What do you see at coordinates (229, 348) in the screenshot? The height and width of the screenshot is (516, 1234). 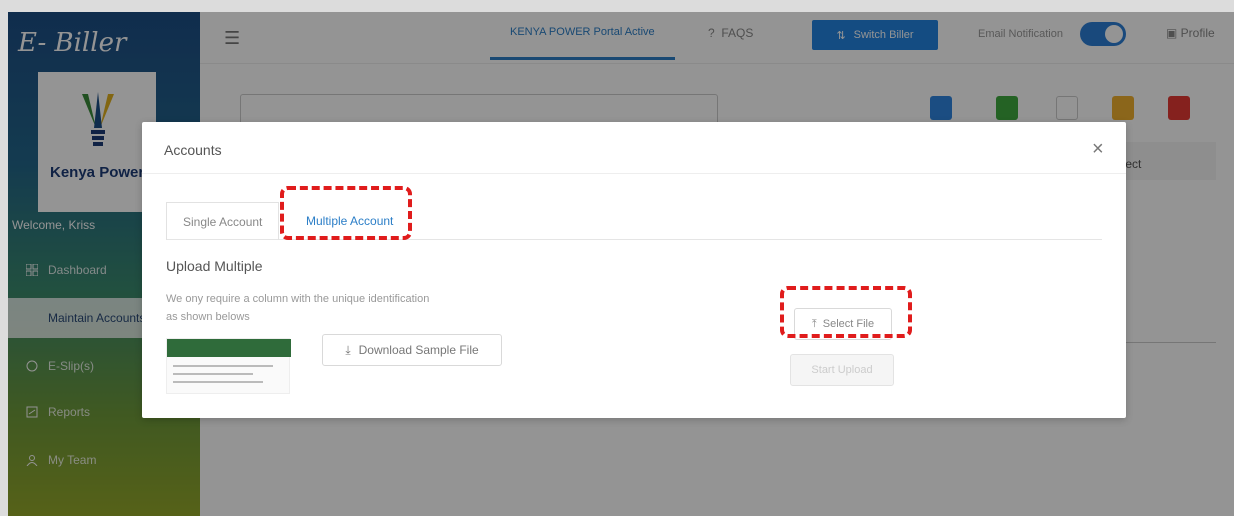 I see `thumbnail-header-bar` at bounding box center [229, 348].